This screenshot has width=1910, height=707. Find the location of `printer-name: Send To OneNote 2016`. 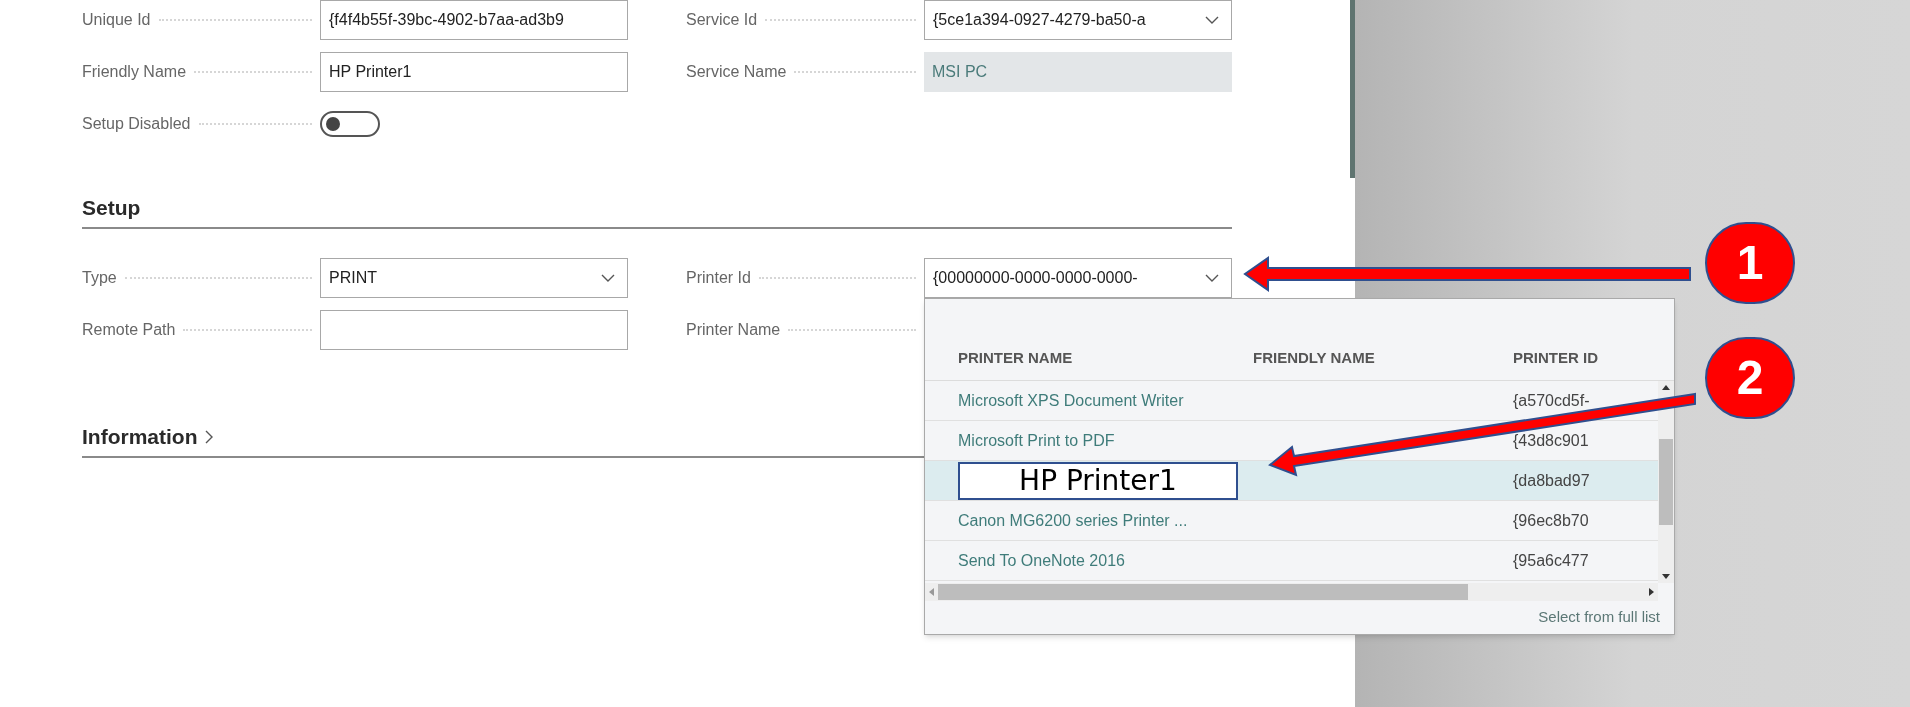

printer-name: Send To OneNote 2016 is located at coordinates (1041, 560).